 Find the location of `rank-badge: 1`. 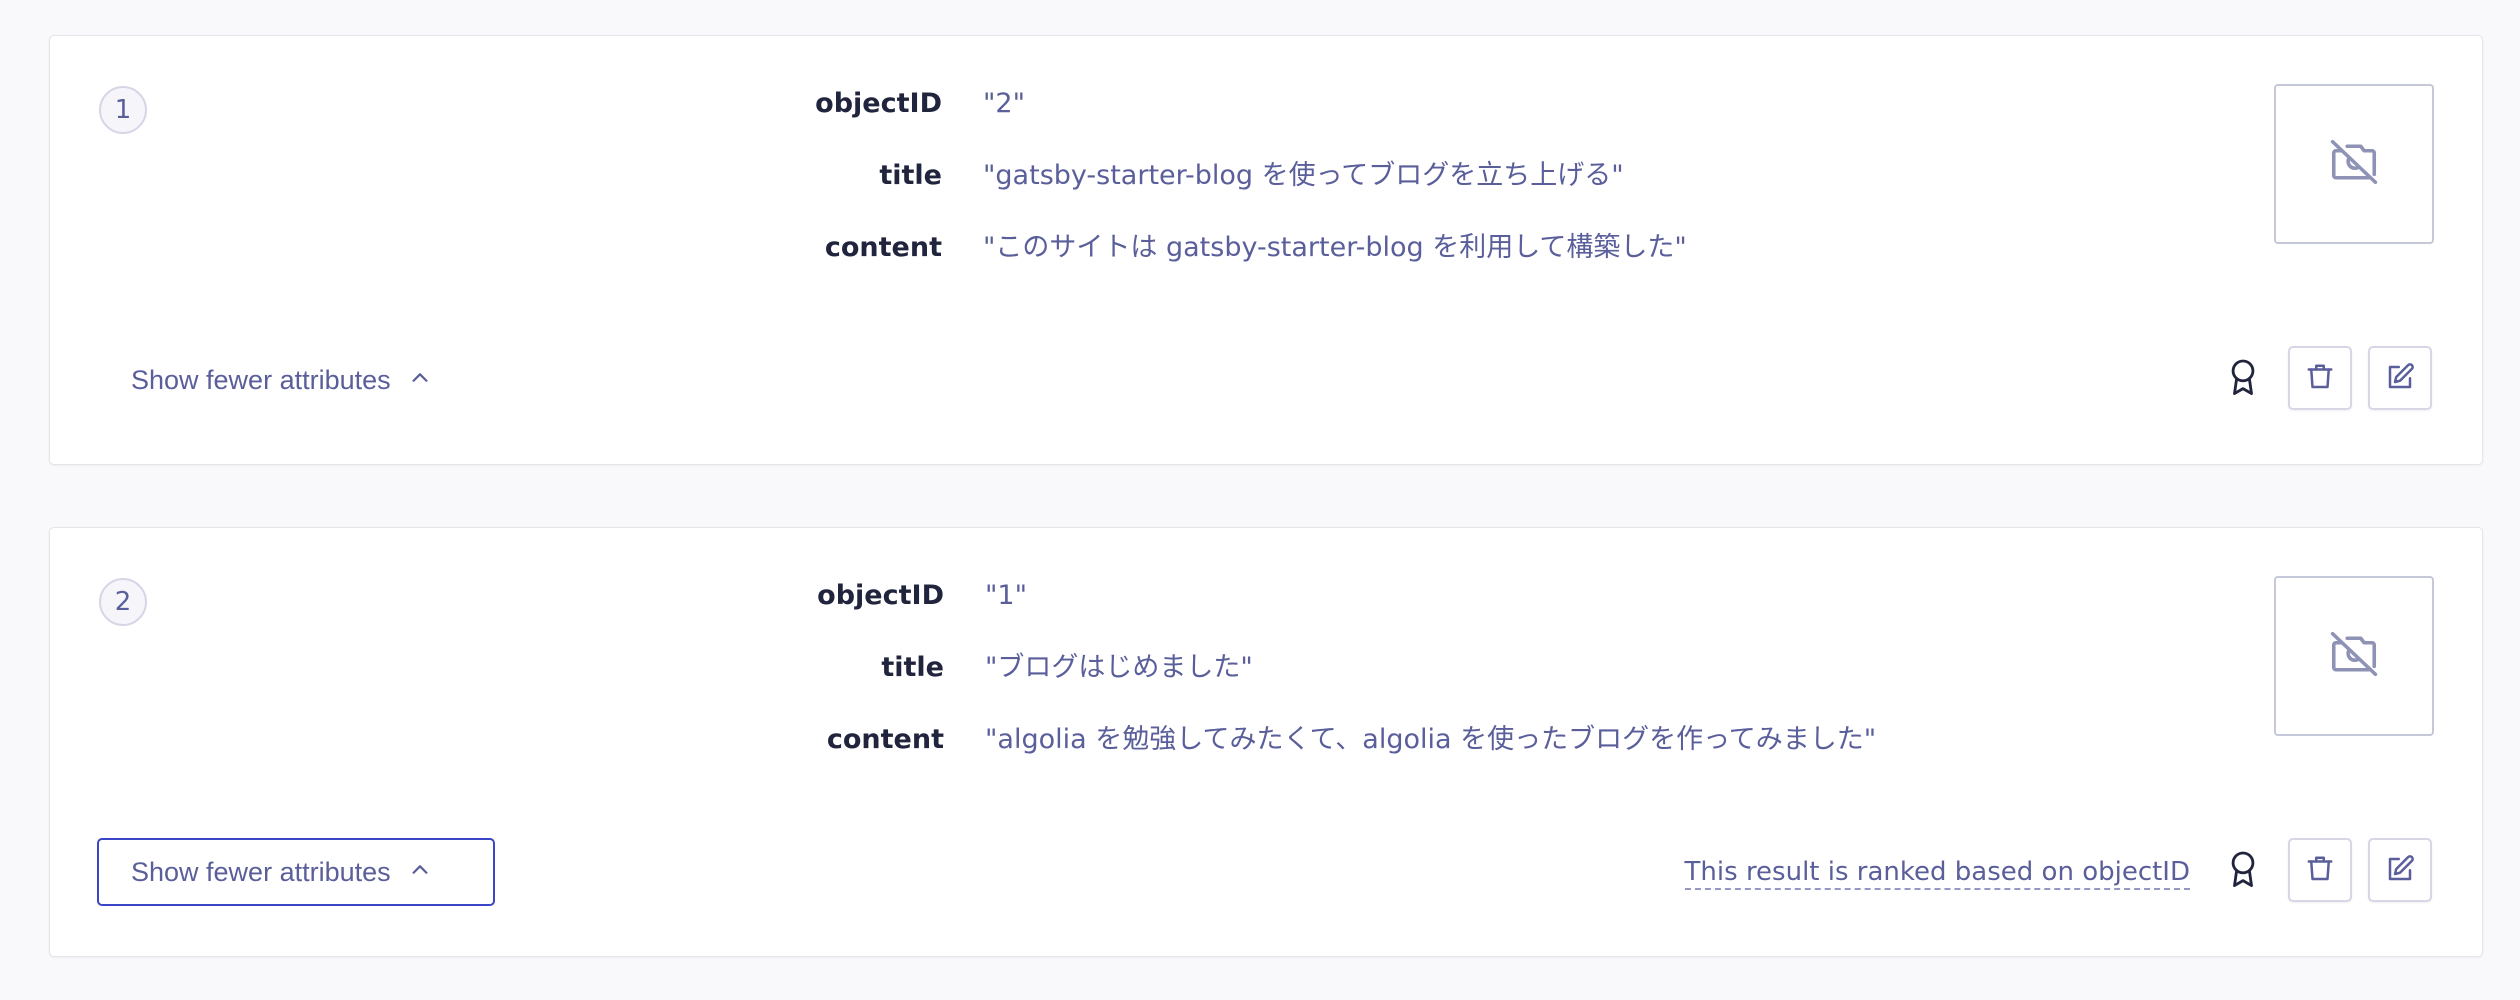

rank-badge: 1 is located at coordinates (123, 110).